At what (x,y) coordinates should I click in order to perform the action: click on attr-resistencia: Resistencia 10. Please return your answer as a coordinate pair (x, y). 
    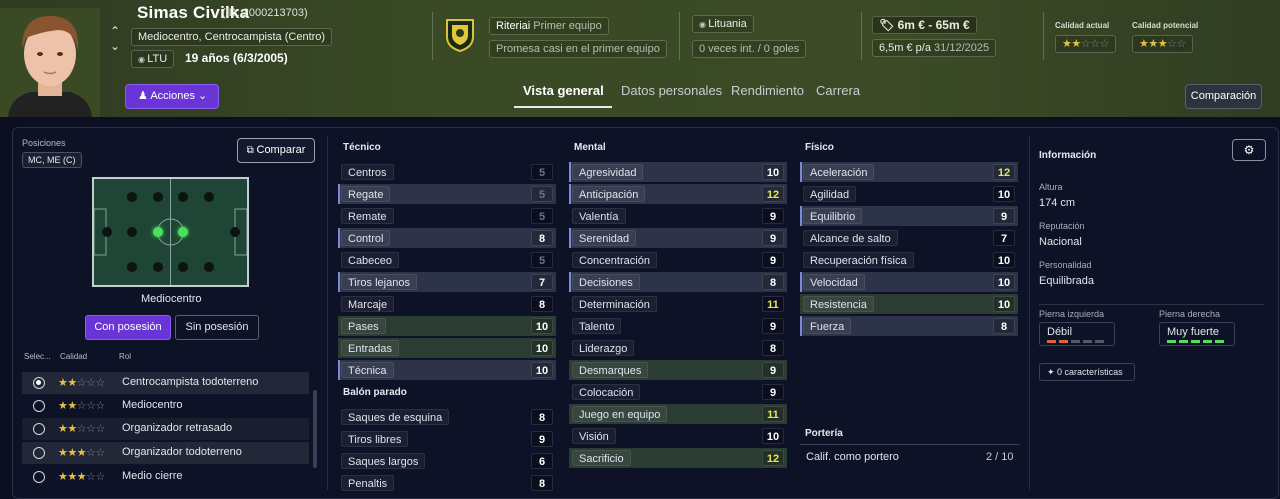
    Looking at the image, I should click on (909, 304).